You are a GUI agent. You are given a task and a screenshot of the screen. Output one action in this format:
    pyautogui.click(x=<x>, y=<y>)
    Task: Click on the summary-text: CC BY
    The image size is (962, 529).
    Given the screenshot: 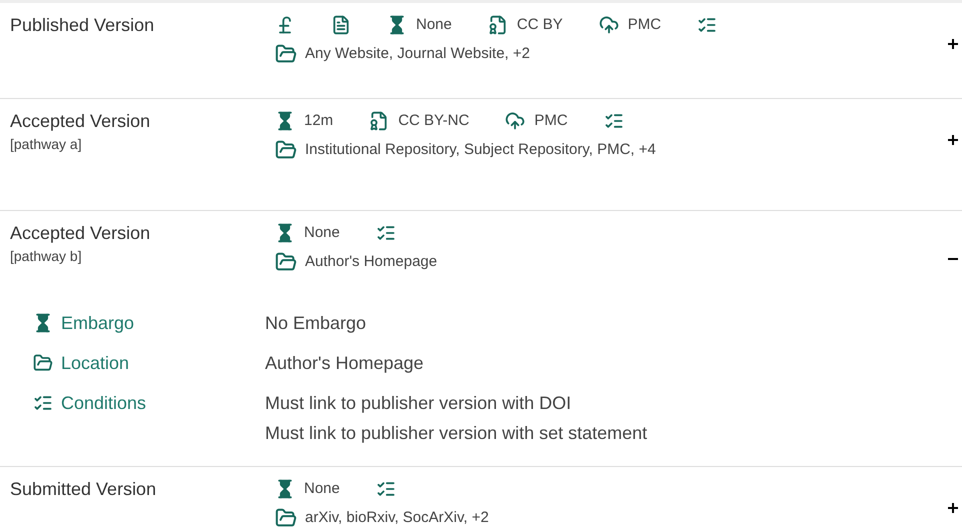 What is the action you would take?
    pyautogui.click(x=539, y=24)
    